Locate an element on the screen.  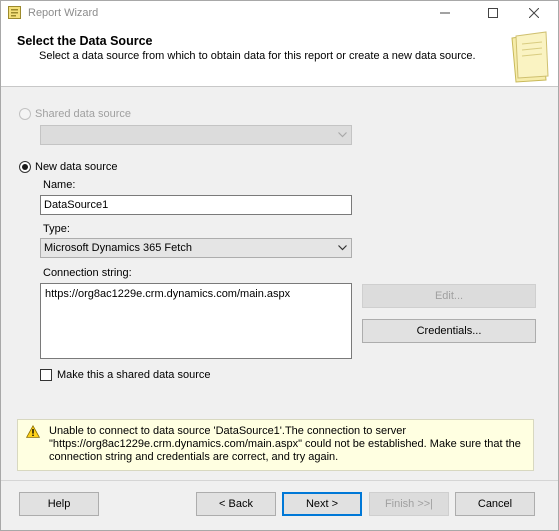
help-button: Help is located at coordinates (59, 504).